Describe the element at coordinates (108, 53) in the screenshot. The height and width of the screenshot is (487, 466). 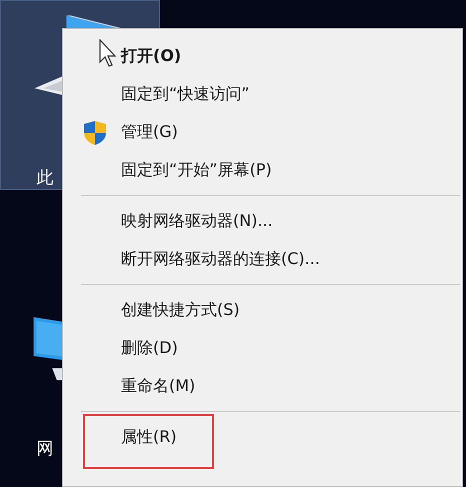
I see `cursor-icon` at that location.